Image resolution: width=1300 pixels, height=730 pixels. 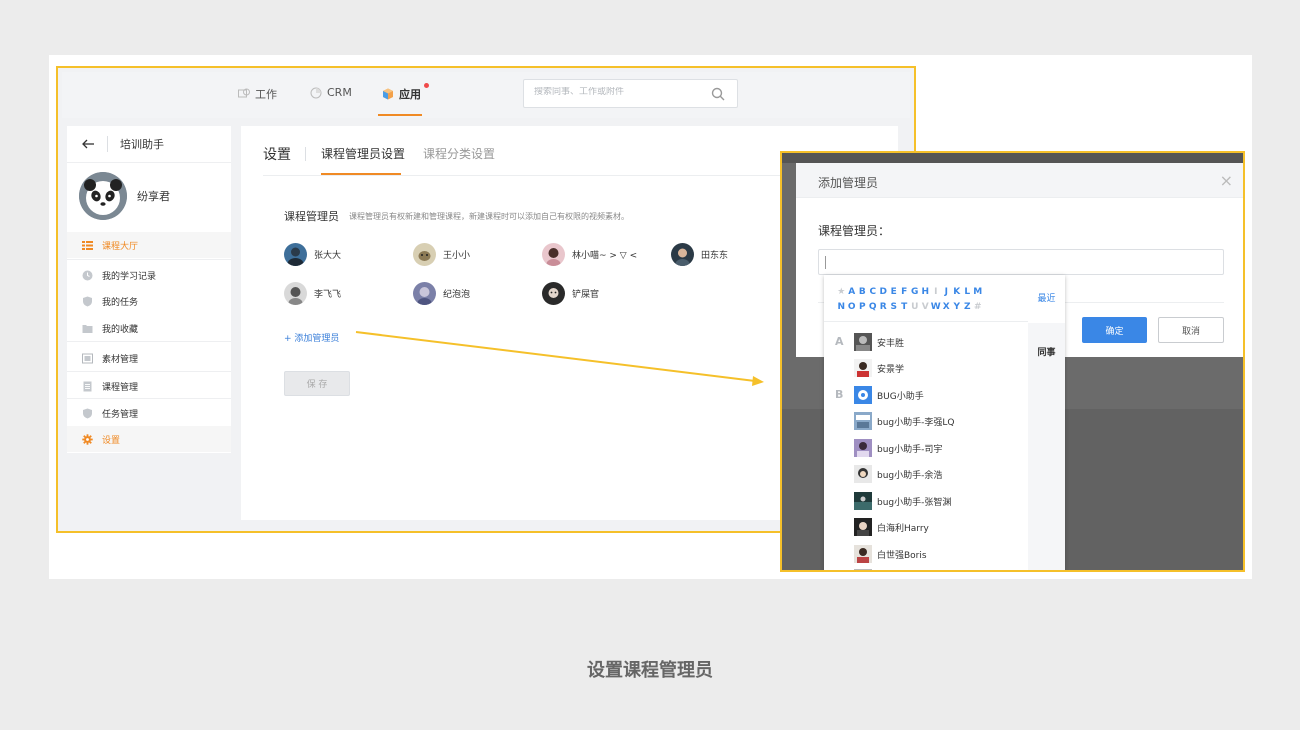 I want to click on index-letter: L, so click(x=967, y=292).